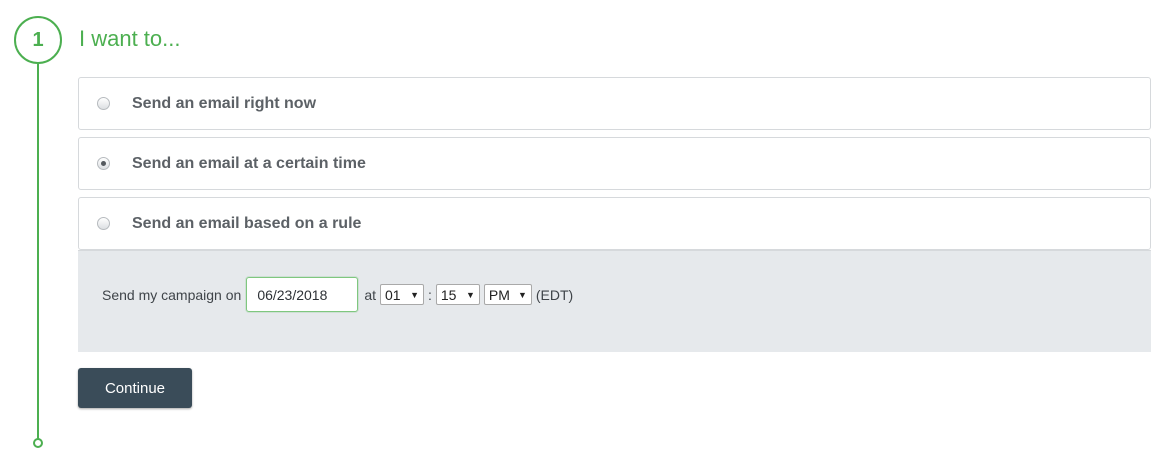 Image resolution: width=1169 pixels, height=467 pixels. What do you see at coordinates (249, 163) in the screenshot?
I see `option-label: Send an email at a certain time` at bounding box center [249, 163].